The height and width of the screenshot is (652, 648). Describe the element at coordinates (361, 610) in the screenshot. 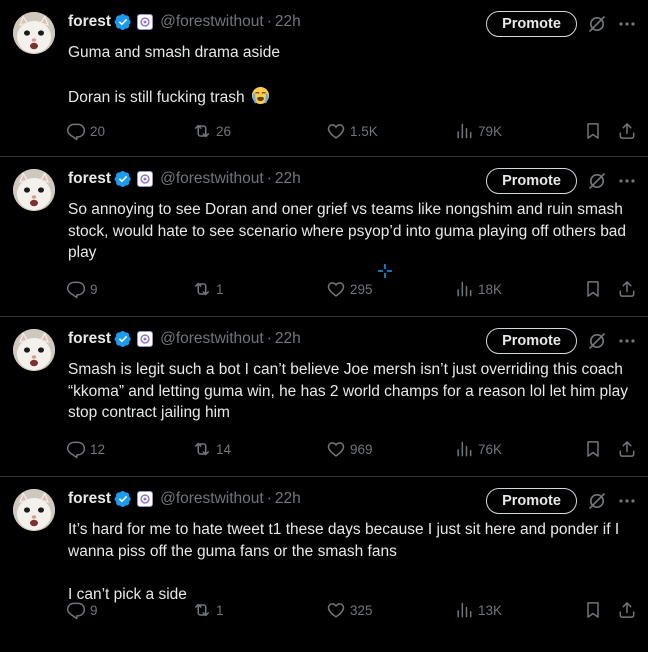

I see `like-count: 325` at that location.